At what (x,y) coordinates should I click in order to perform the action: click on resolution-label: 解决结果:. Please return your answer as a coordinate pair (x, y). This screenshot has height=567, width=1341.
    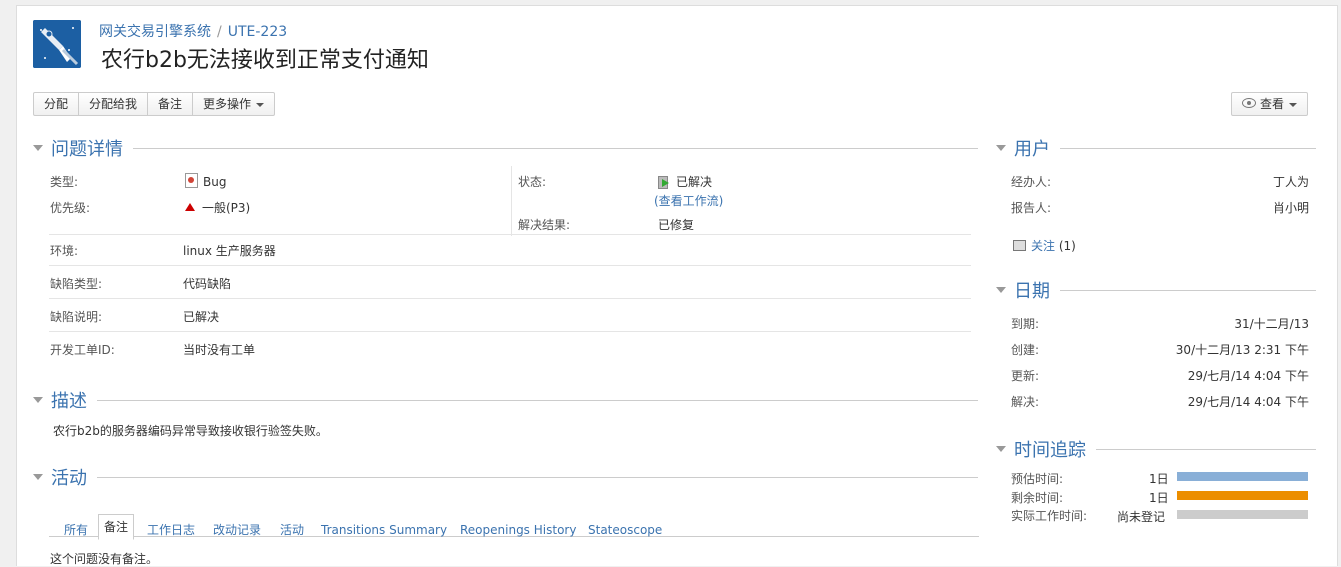
    Looking at the image, I should click on (544, 225).